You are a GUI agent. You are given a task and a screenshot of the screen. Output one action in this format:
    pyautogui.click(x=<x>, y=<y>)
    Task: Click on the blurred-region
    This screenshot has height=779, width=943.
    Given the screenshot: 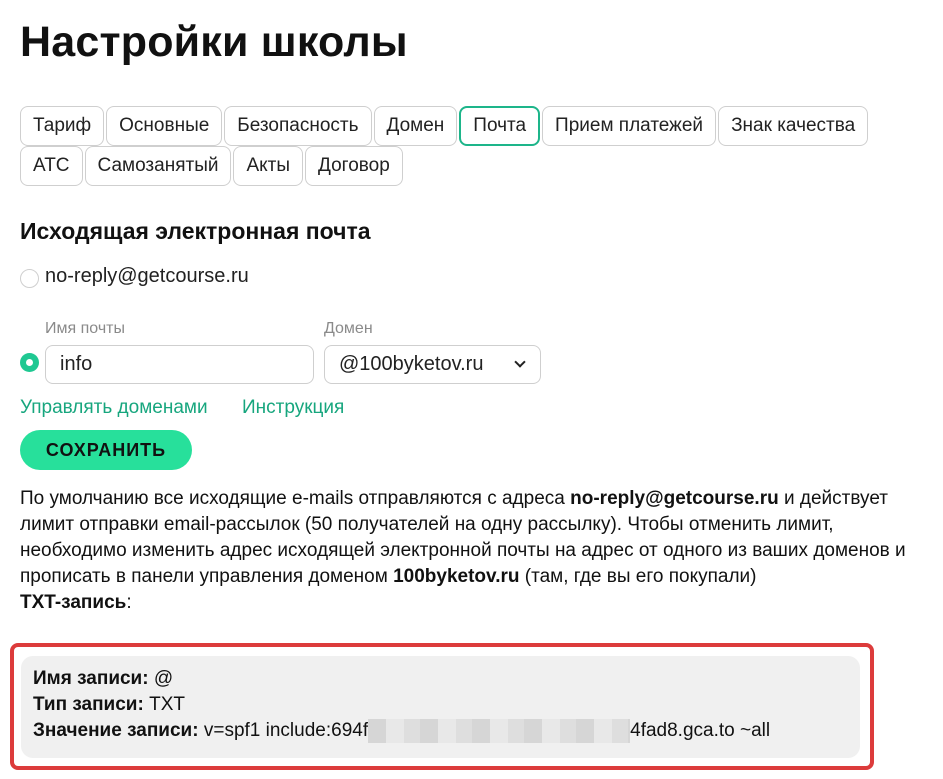 What is the action you would take?
    pyautogui.click(x=499, y=730)
    